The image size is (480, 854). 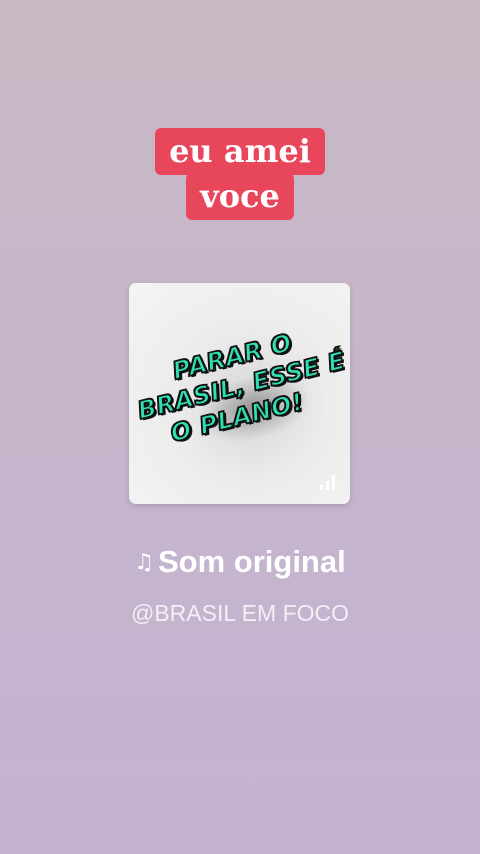 What do you see at coordinates (240, 196) in the screenshot?
I see `caption-line-2: voce` at bounding box center [240, 196].